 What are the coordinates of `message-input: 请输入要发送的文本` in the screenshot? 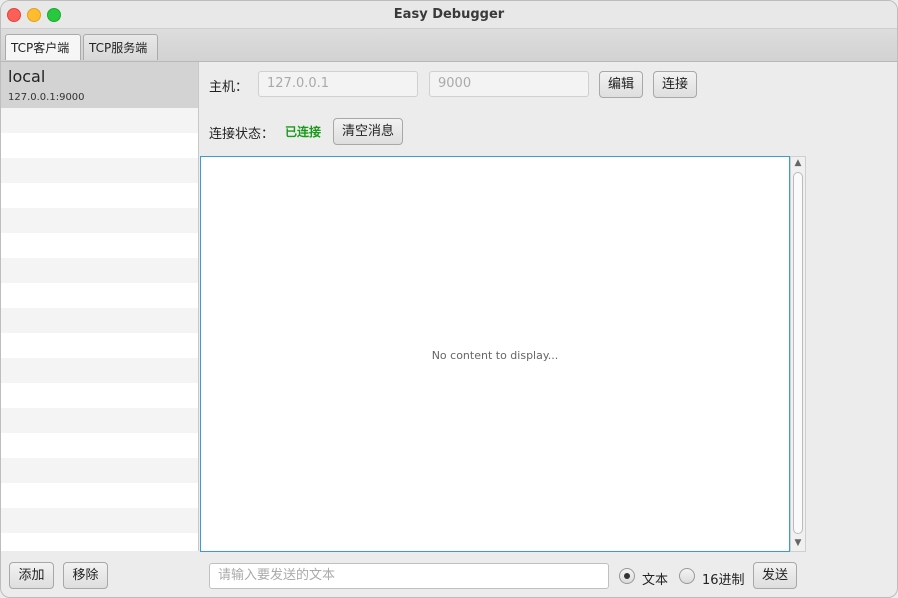 It's located at (409, 576).